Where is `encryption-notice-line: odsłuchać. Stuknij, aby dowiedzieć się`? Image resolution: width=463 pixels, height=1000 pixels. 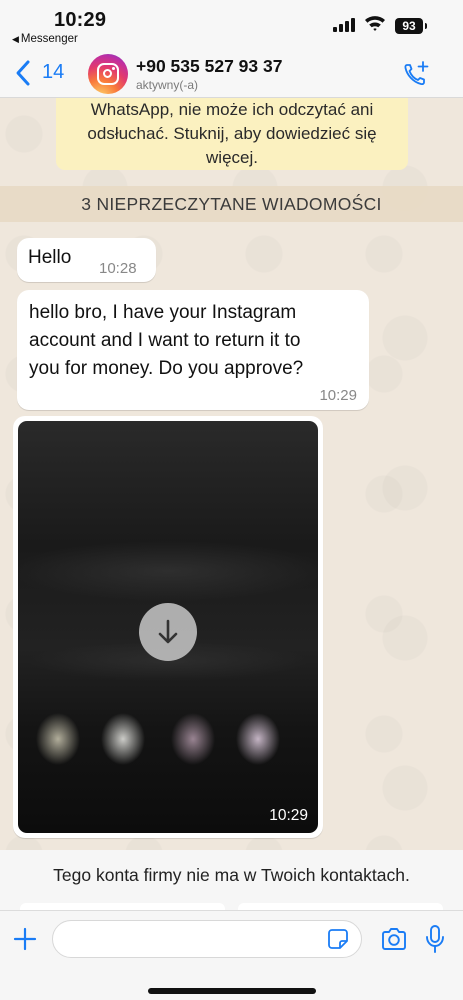 encryption-notice-line: odsłuchać. Stuknij, aby dowiedzieć się is located at coordinates (232, 133).